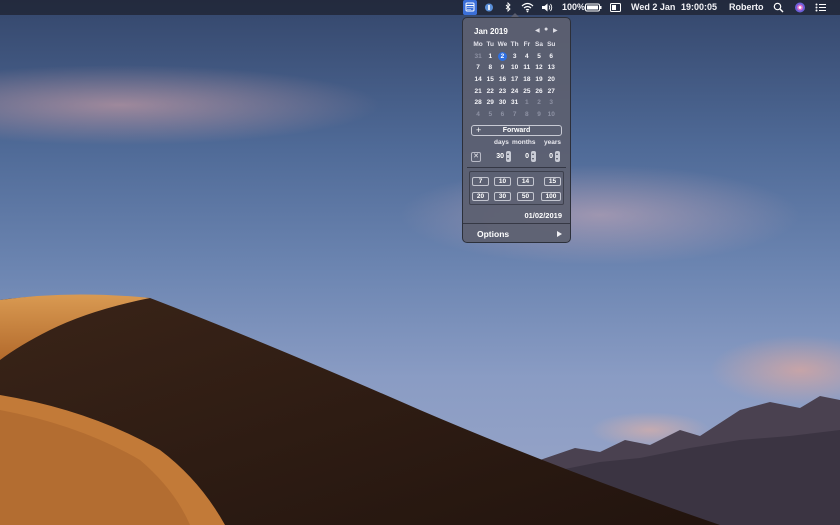  What do you see at coordinates (539, 92) in the screenshot?
I see `day-cell: 26` at bounding box center [539, 92].